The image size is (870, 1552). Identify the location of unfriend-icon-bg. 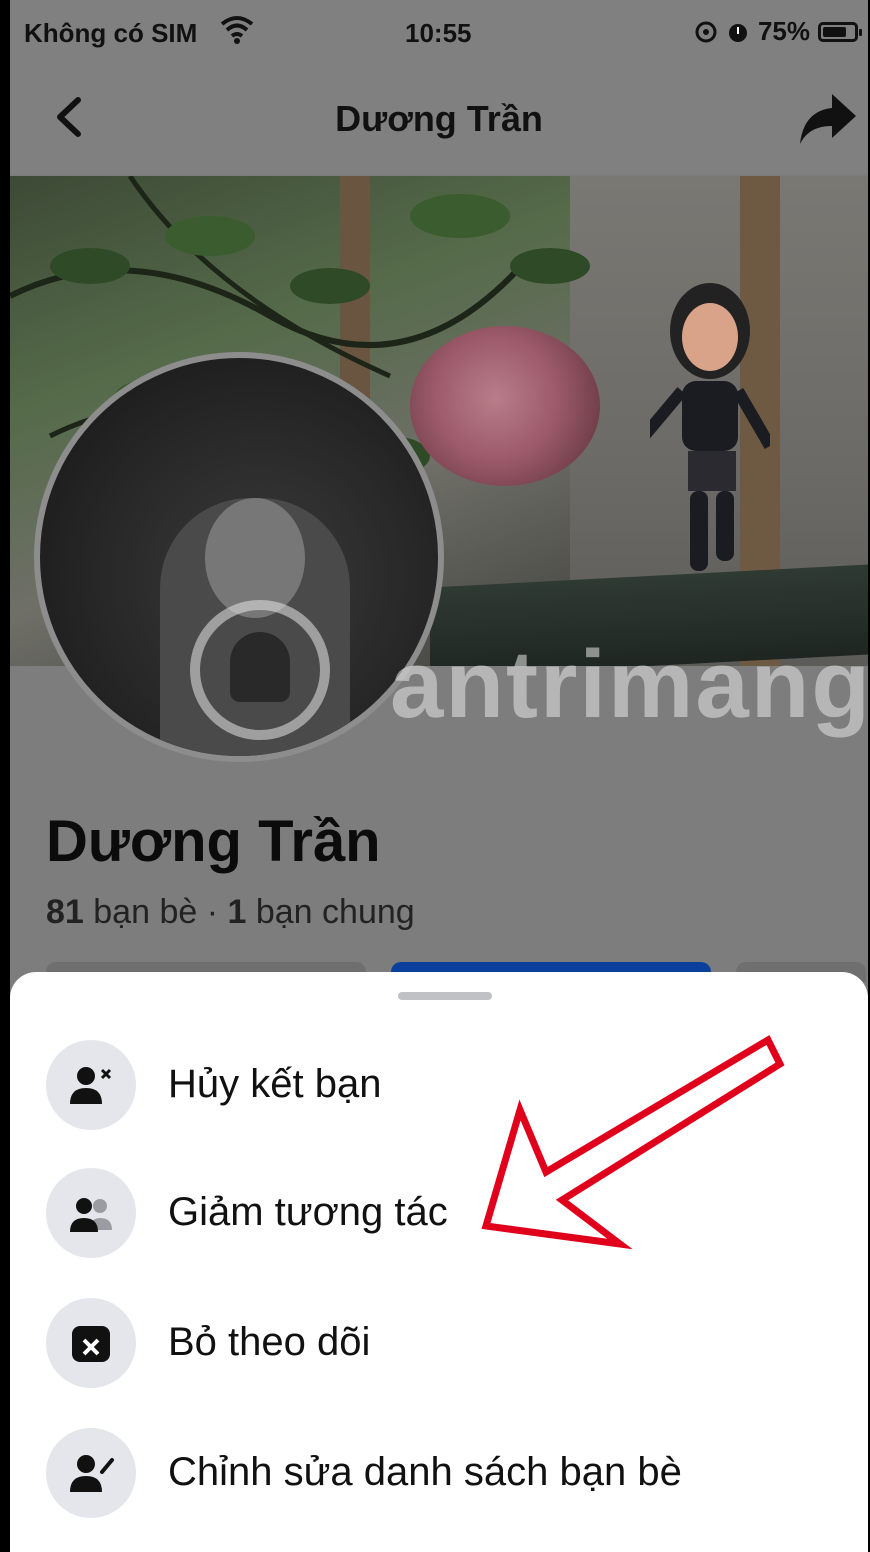
(91, 1085).